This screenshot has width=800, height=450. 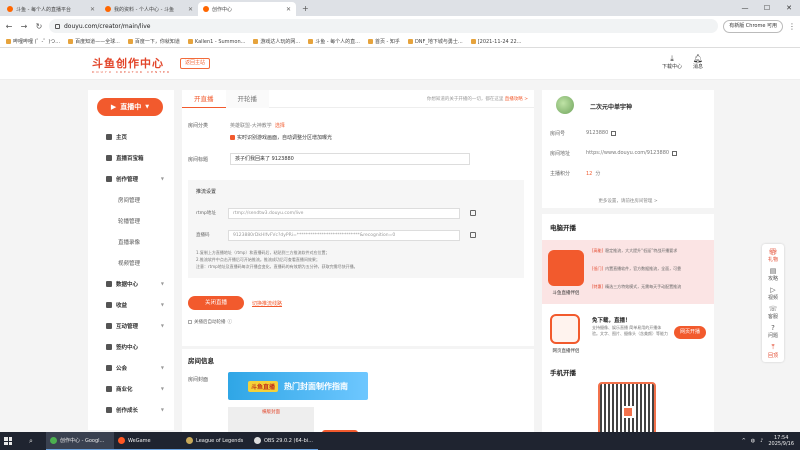 I want to click on sidebar-item: 视频管理, so click(x=131, y=262).